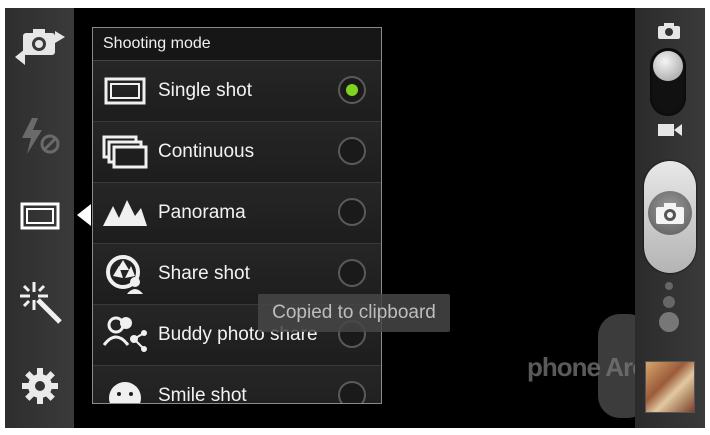  I want to click on popup-title: Shooting mode, so click(237, 44).